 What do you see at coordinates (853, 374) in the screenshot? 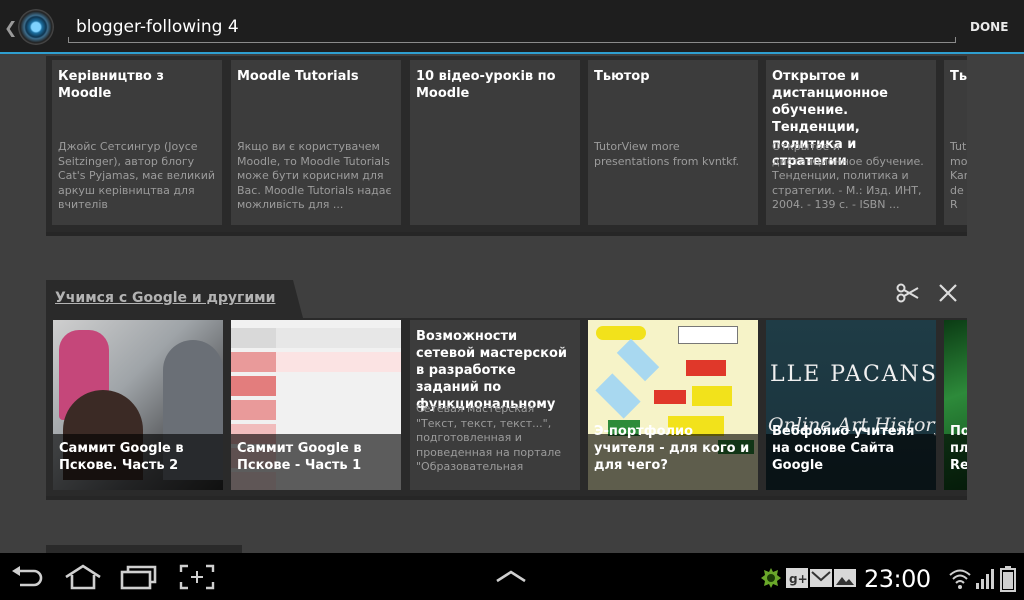
I see `thumbnail-text: LLE PACANSI` at bounding box center [853, 374].